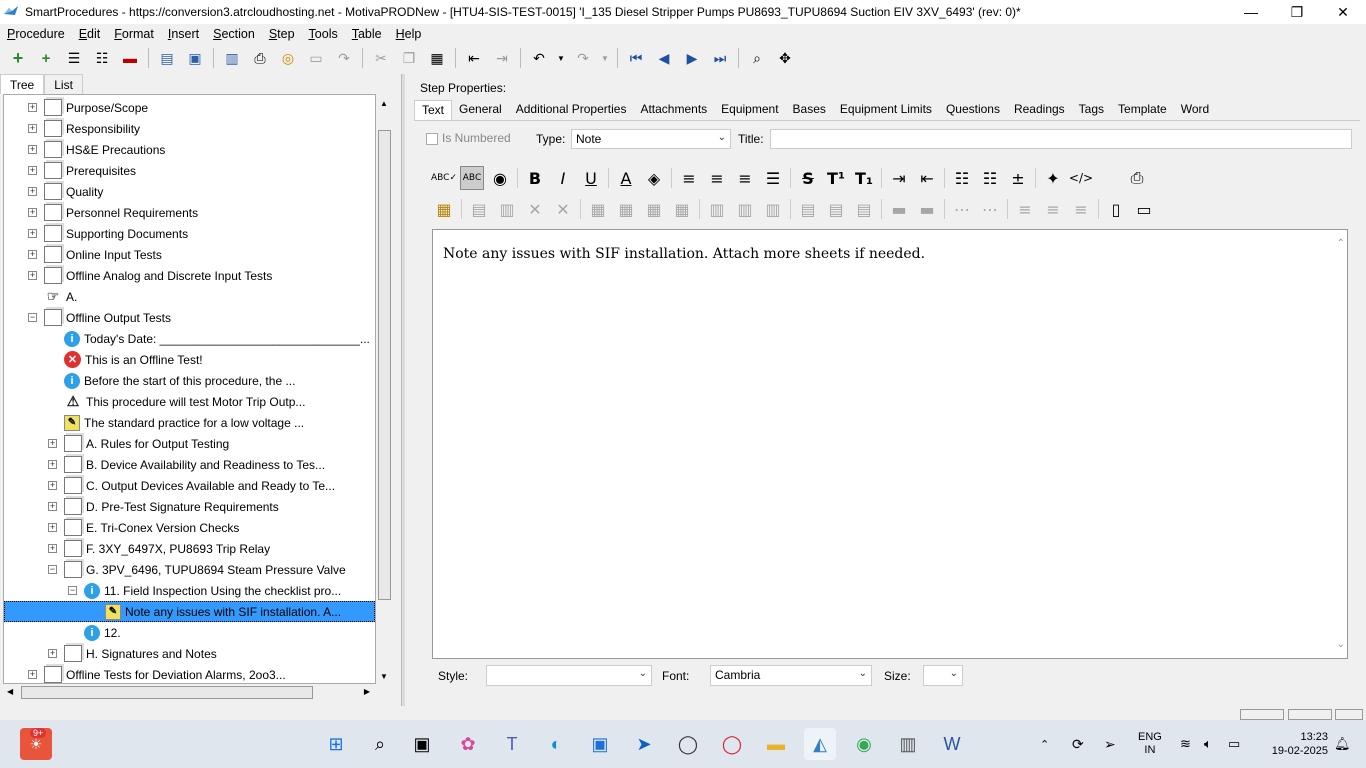  Describe the element at coordinates (384, 103) in the screenshot. I see `scroll-up-icon: ▲` at that location.